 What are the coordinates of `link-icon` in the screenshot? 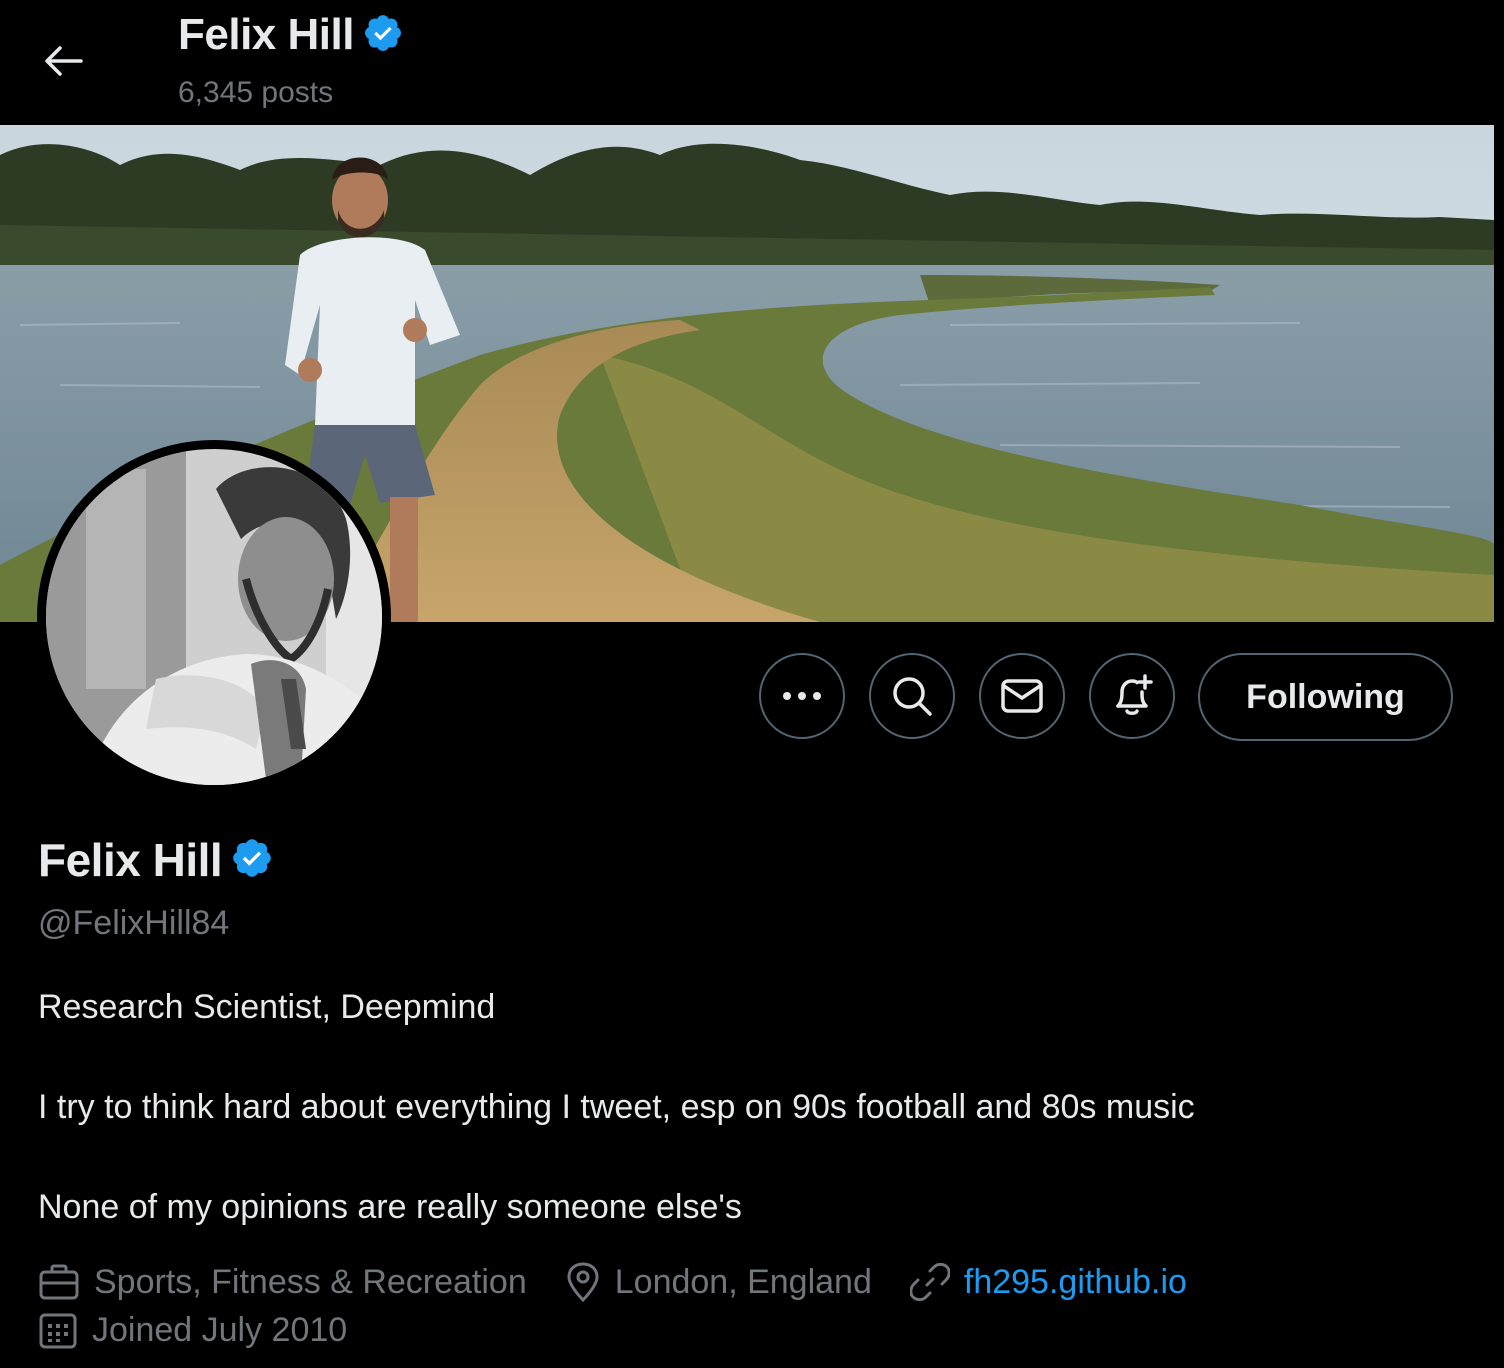 It's located at (929, 1282).